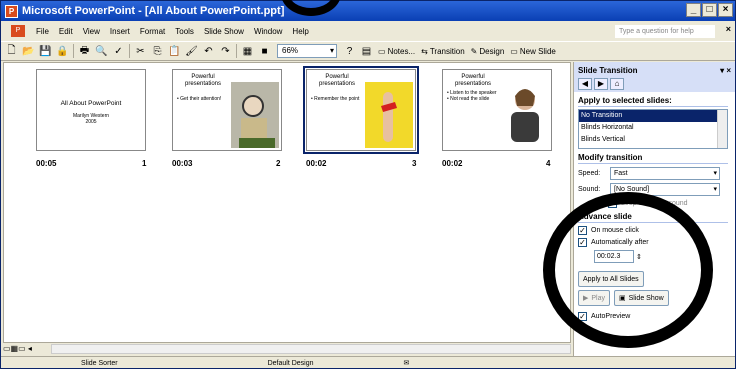  Describe the element at coordinates (101, 51) in the screenshot. I see `print-preview-icon: 🔍` at that location.